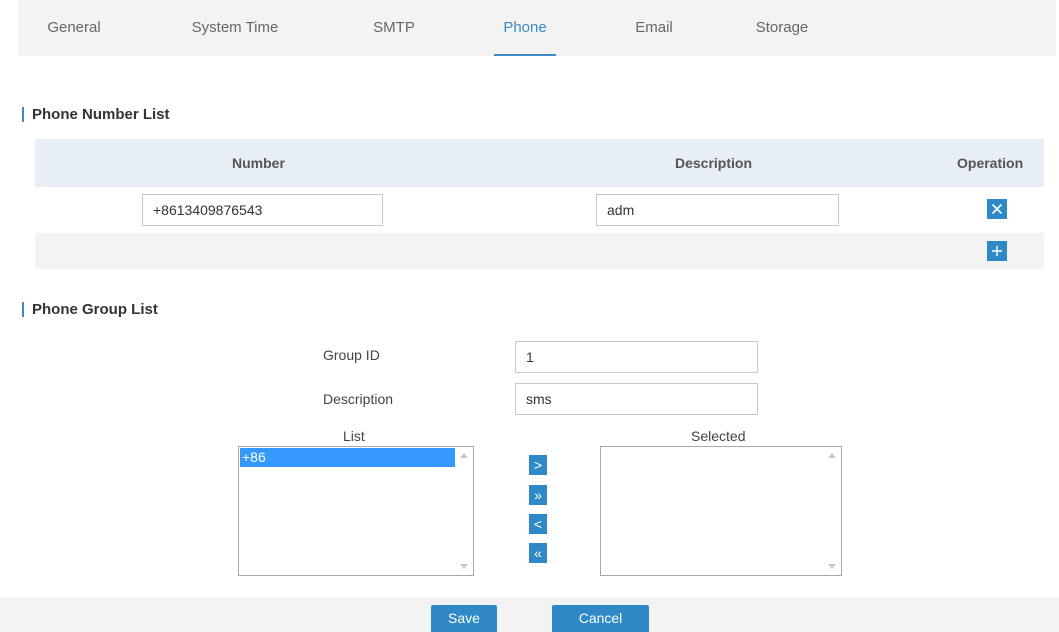 This screenshot has height=632, width=1059. I want to click on save-button: Save, so click(464, 618).